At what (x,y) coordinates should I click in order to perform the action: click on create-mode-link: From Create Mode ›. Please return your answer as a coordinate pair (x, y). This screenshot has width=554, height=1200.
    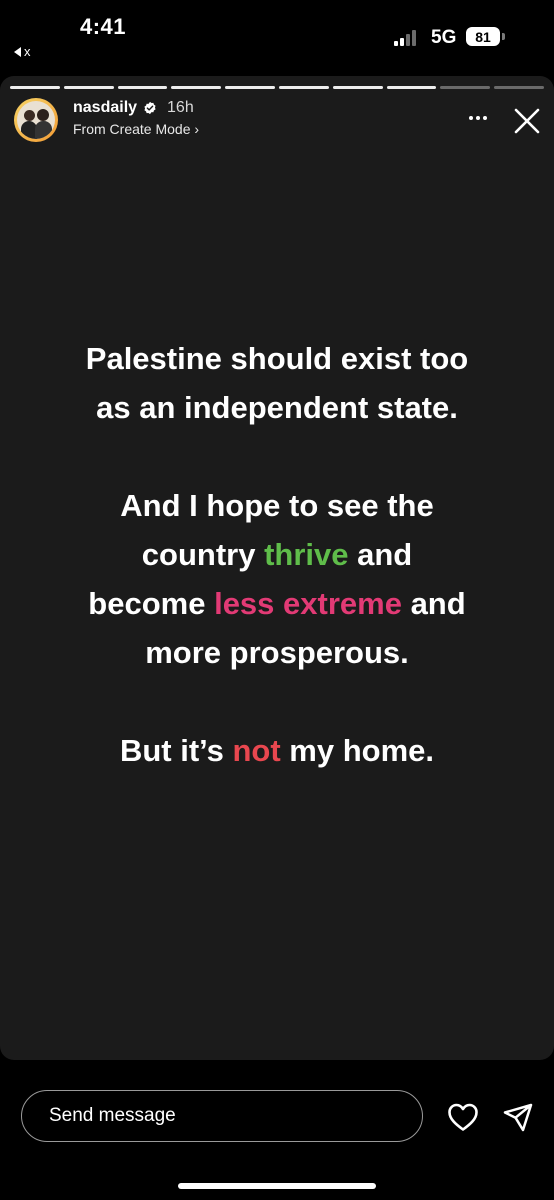
    Looking at the image, I should click on (136, 129).